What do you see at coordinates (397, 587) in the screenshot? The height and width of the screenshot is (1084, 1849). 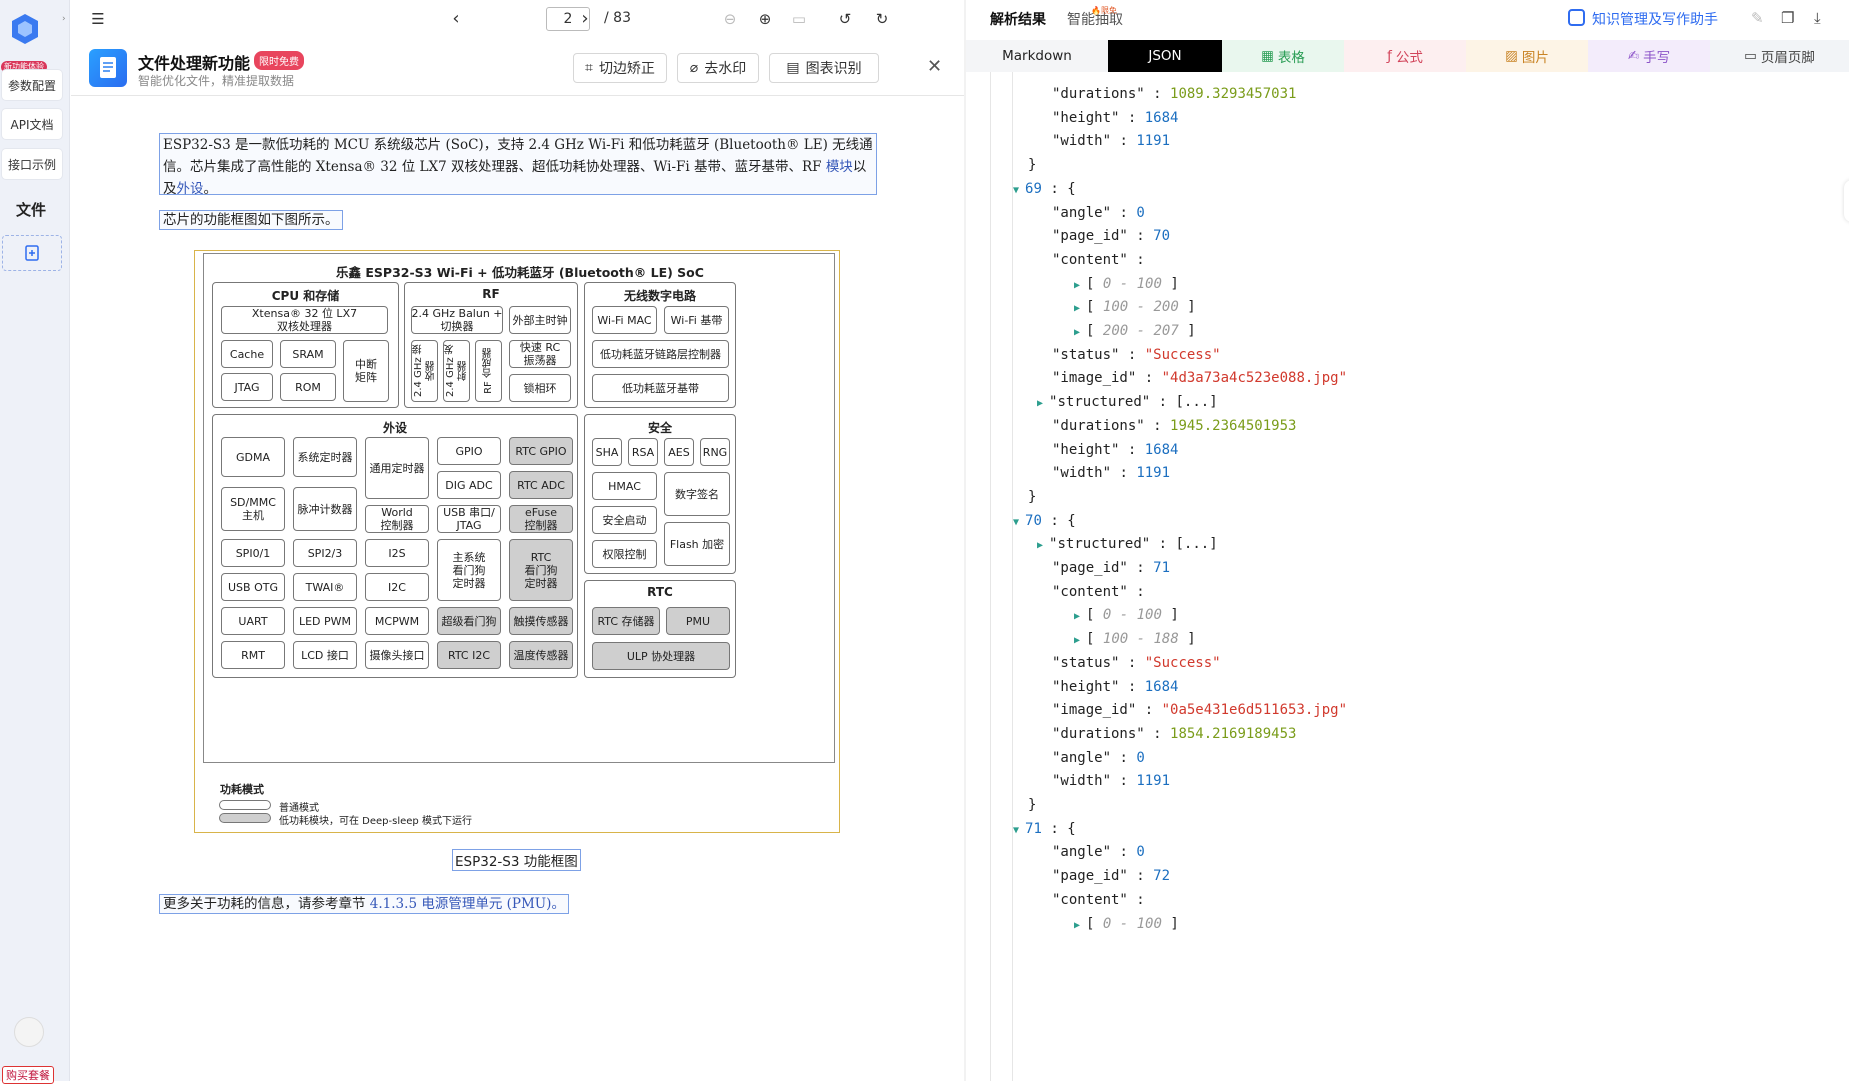 I see `peripheral-block: I2C` at bounding box center [397, 587].